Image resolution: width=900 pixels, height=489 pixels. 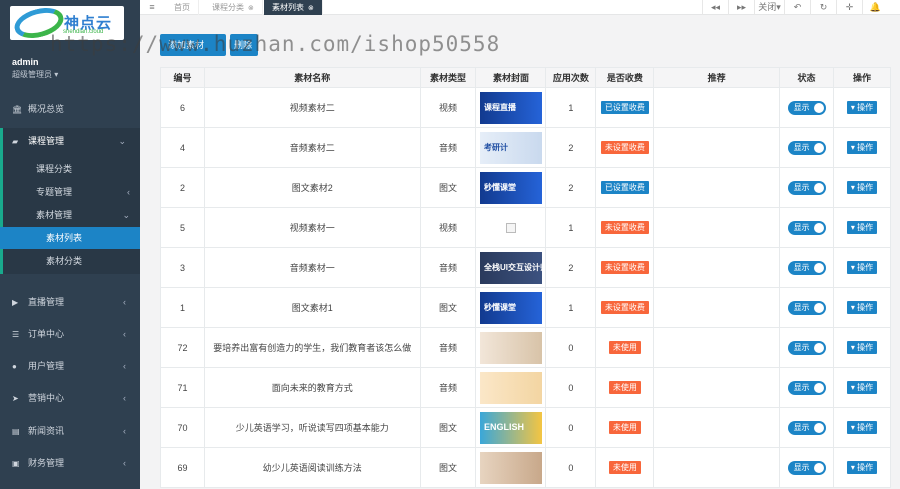 What do you see at coordinates (46, 463) in the screenshot?
I see `menu-item-label: 财务管理` at bounding box center [46, 463].